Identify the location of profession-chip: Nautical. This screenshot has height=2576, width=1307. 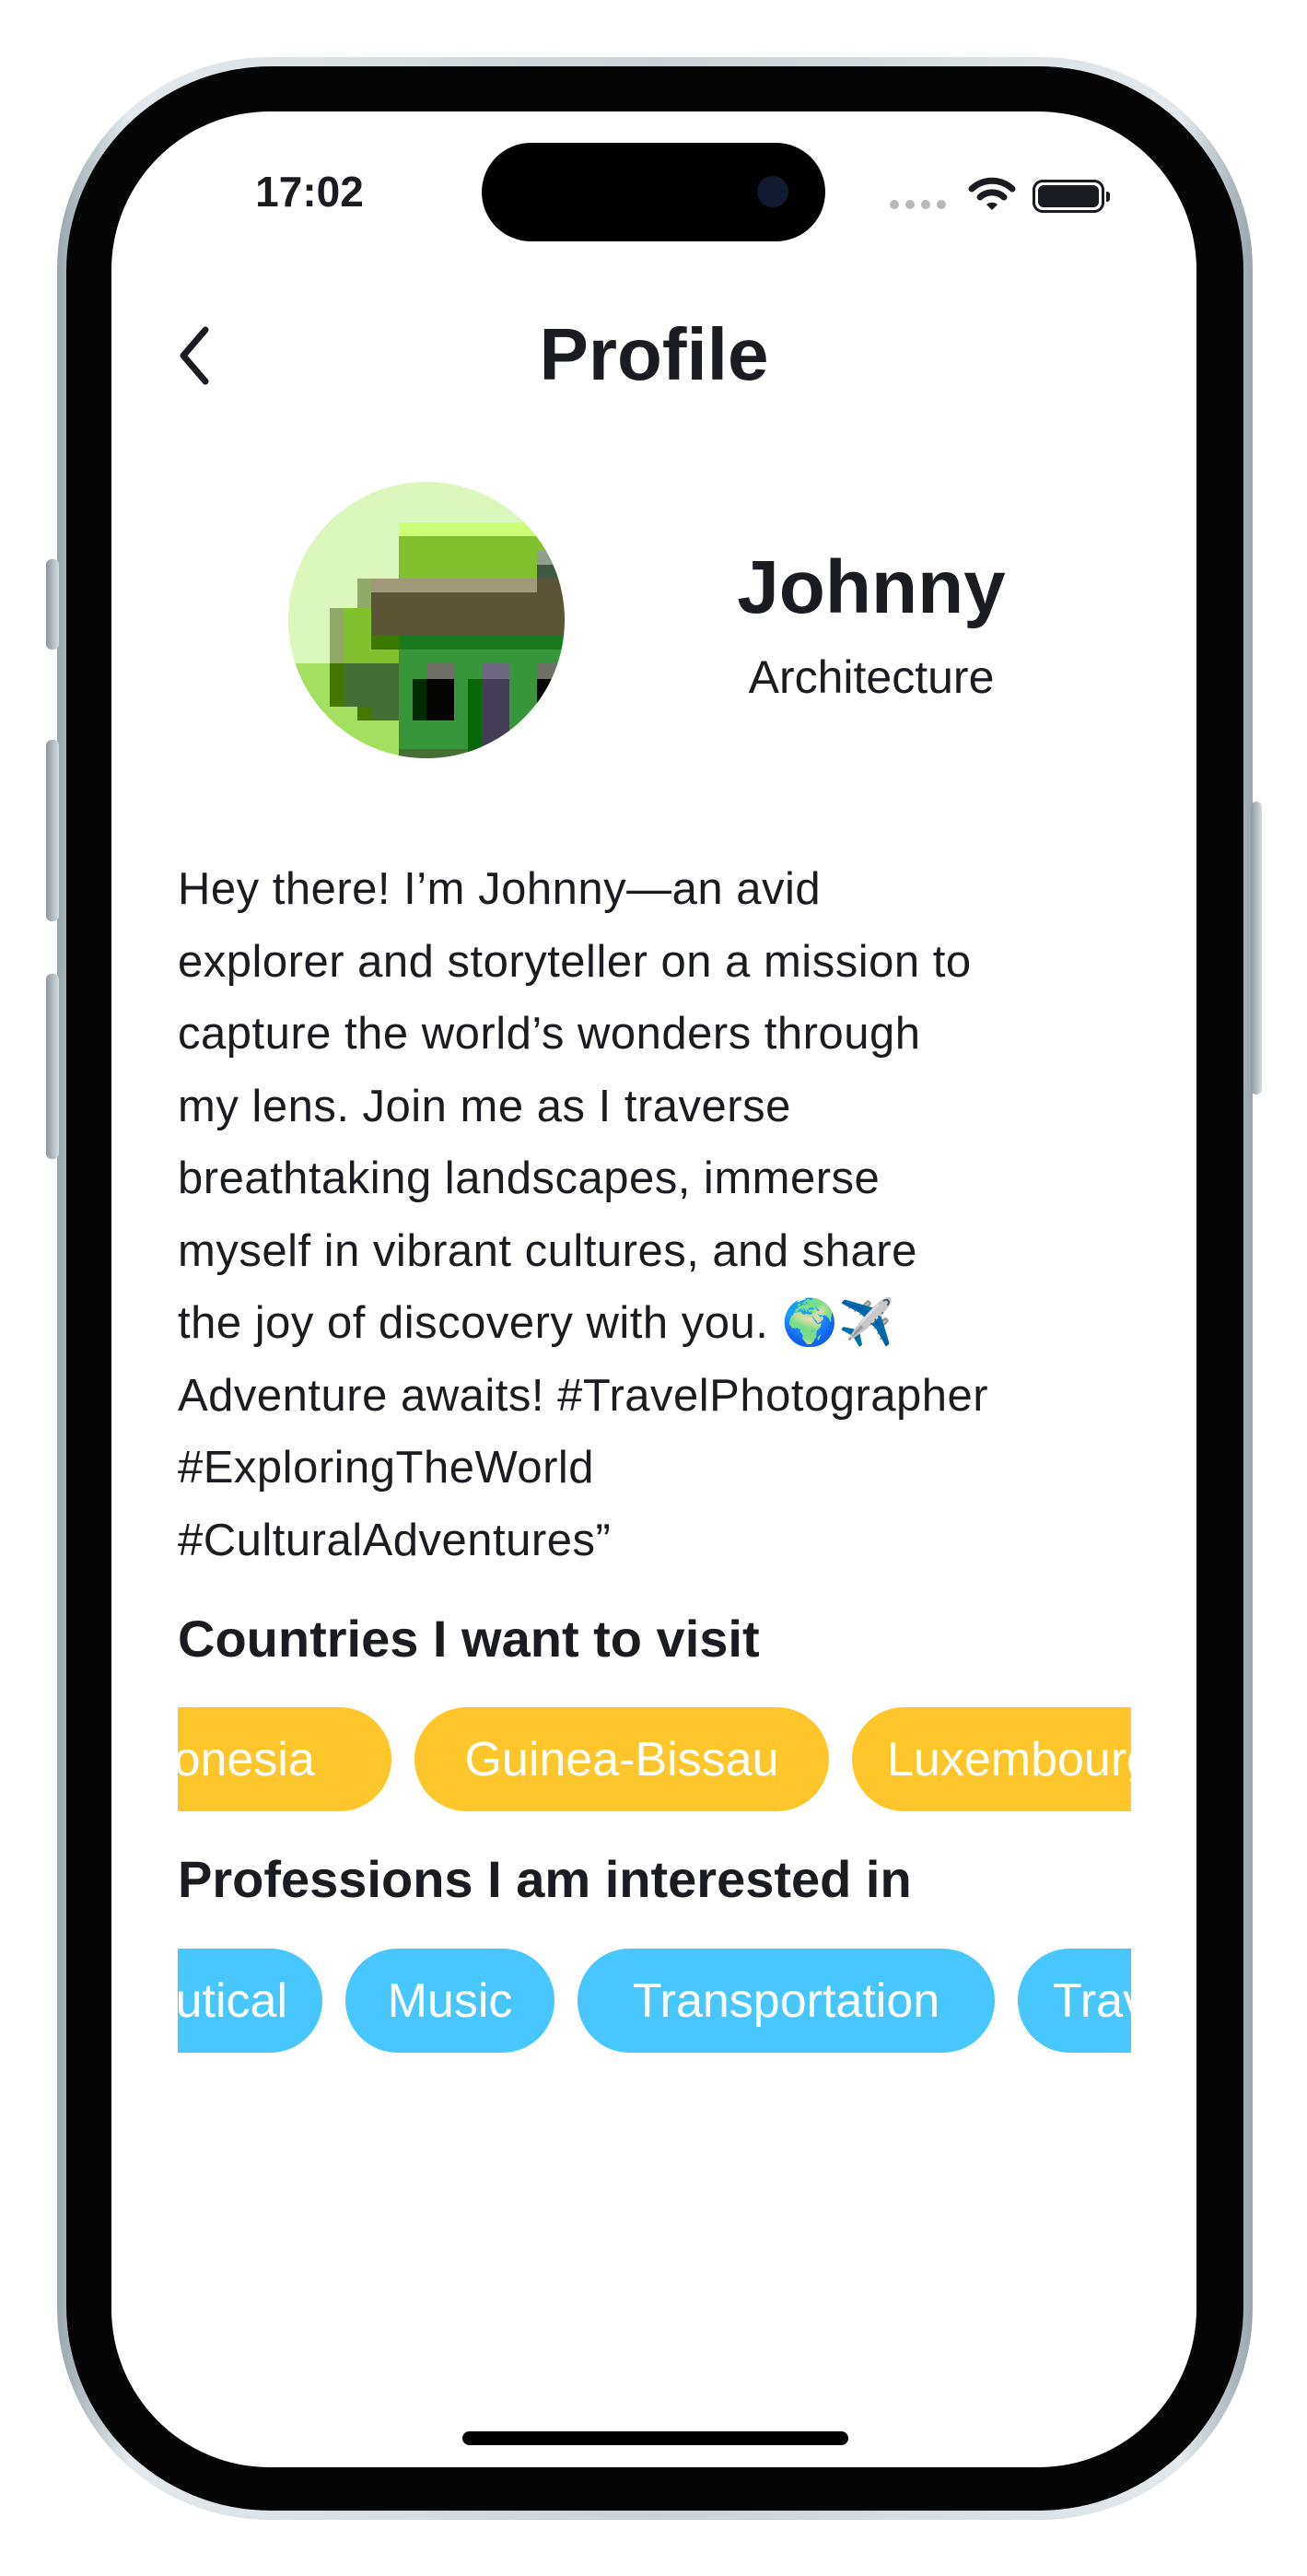
(250, 2001).